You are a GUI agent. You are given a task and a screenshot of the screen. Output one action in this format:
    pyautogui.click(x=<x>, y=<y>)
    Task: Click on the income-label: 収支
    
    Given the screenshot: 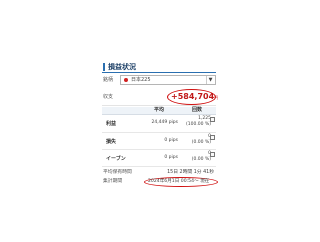 What is the action you would take?
    pyautogui.click(x=108, y=97)
    